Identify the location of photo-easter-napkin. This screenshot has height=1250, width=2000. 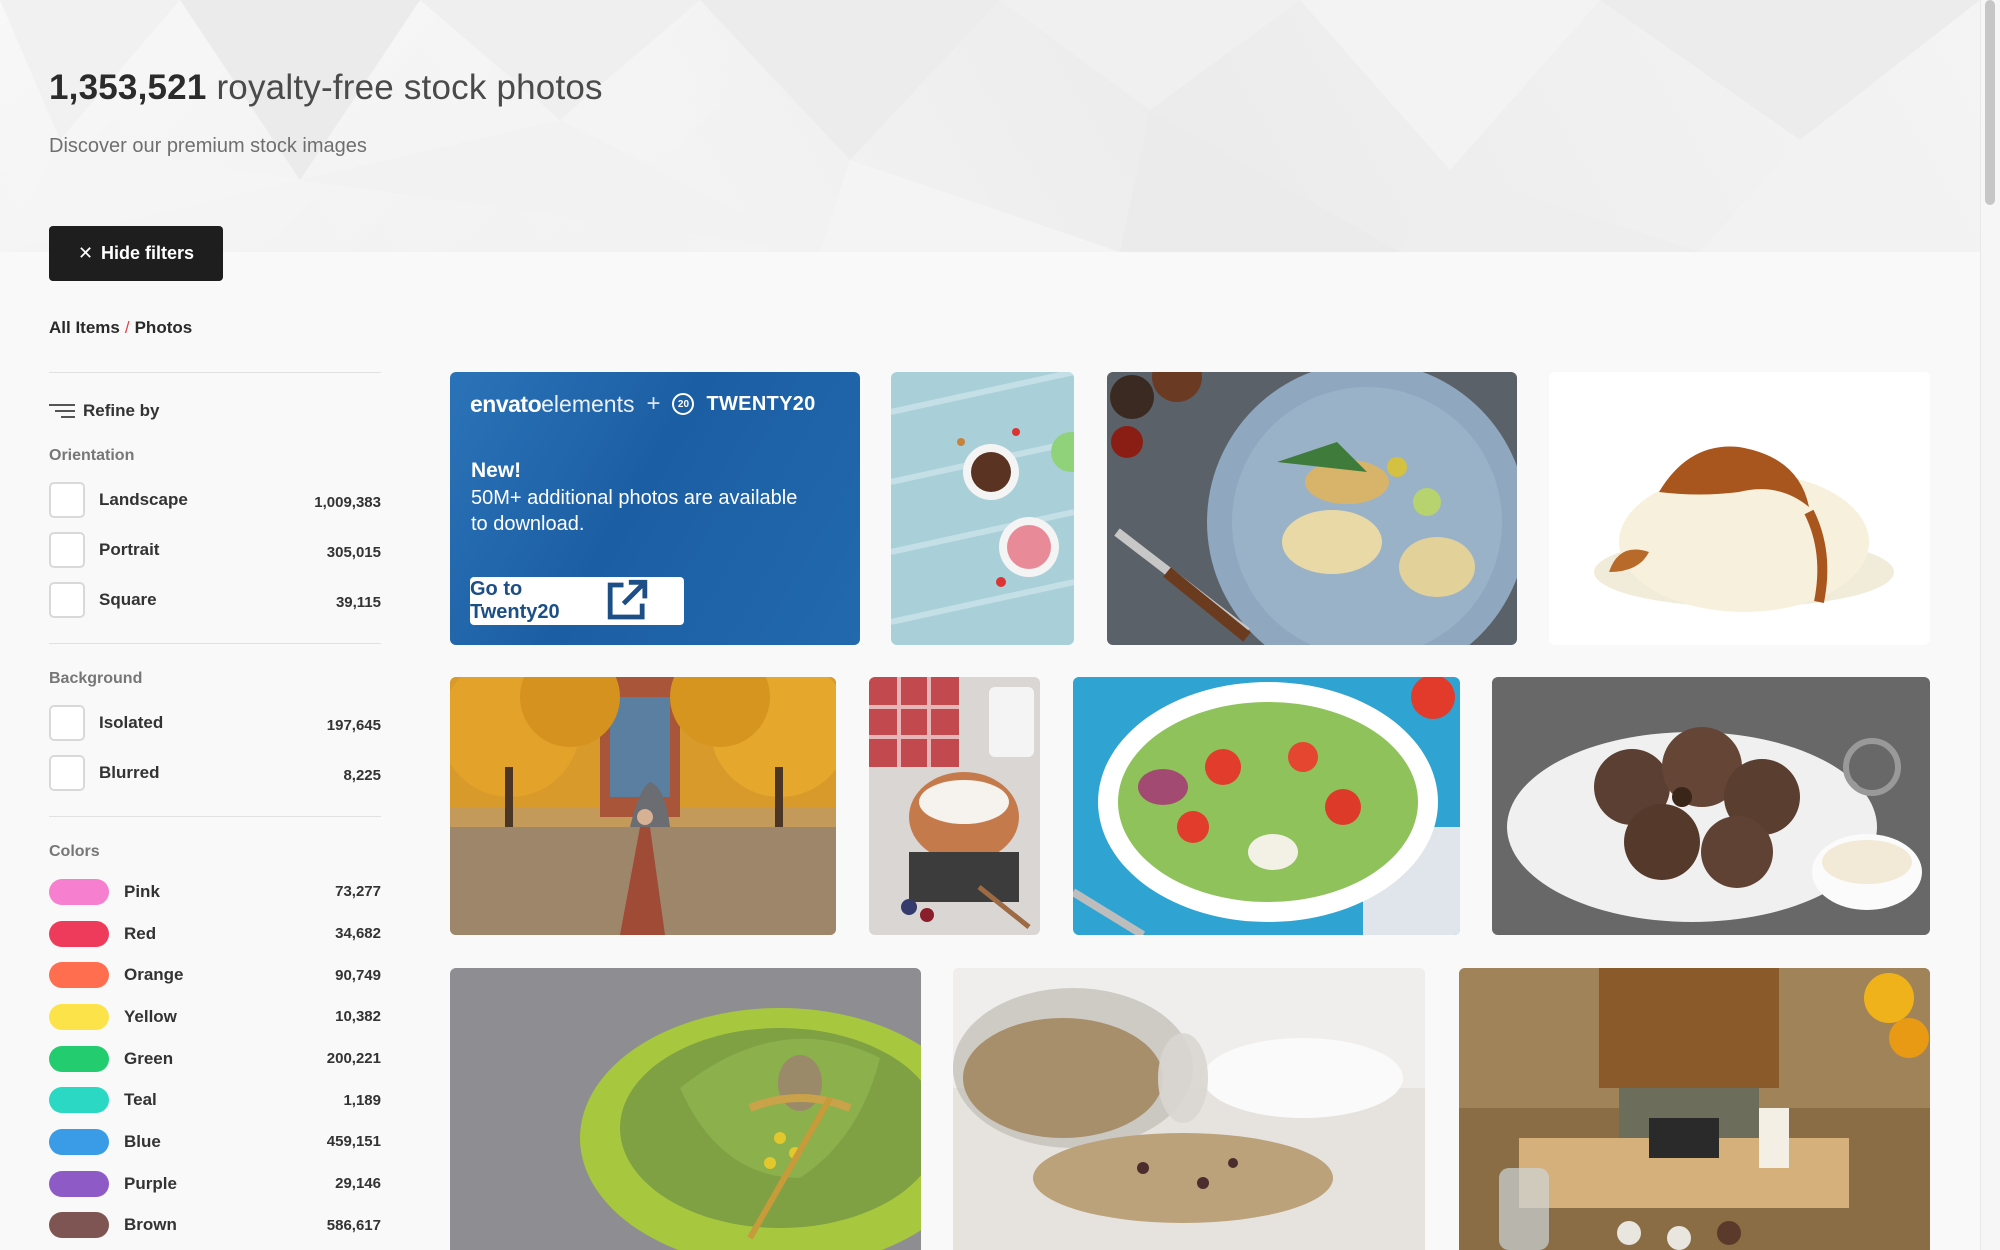
(685, 1109).